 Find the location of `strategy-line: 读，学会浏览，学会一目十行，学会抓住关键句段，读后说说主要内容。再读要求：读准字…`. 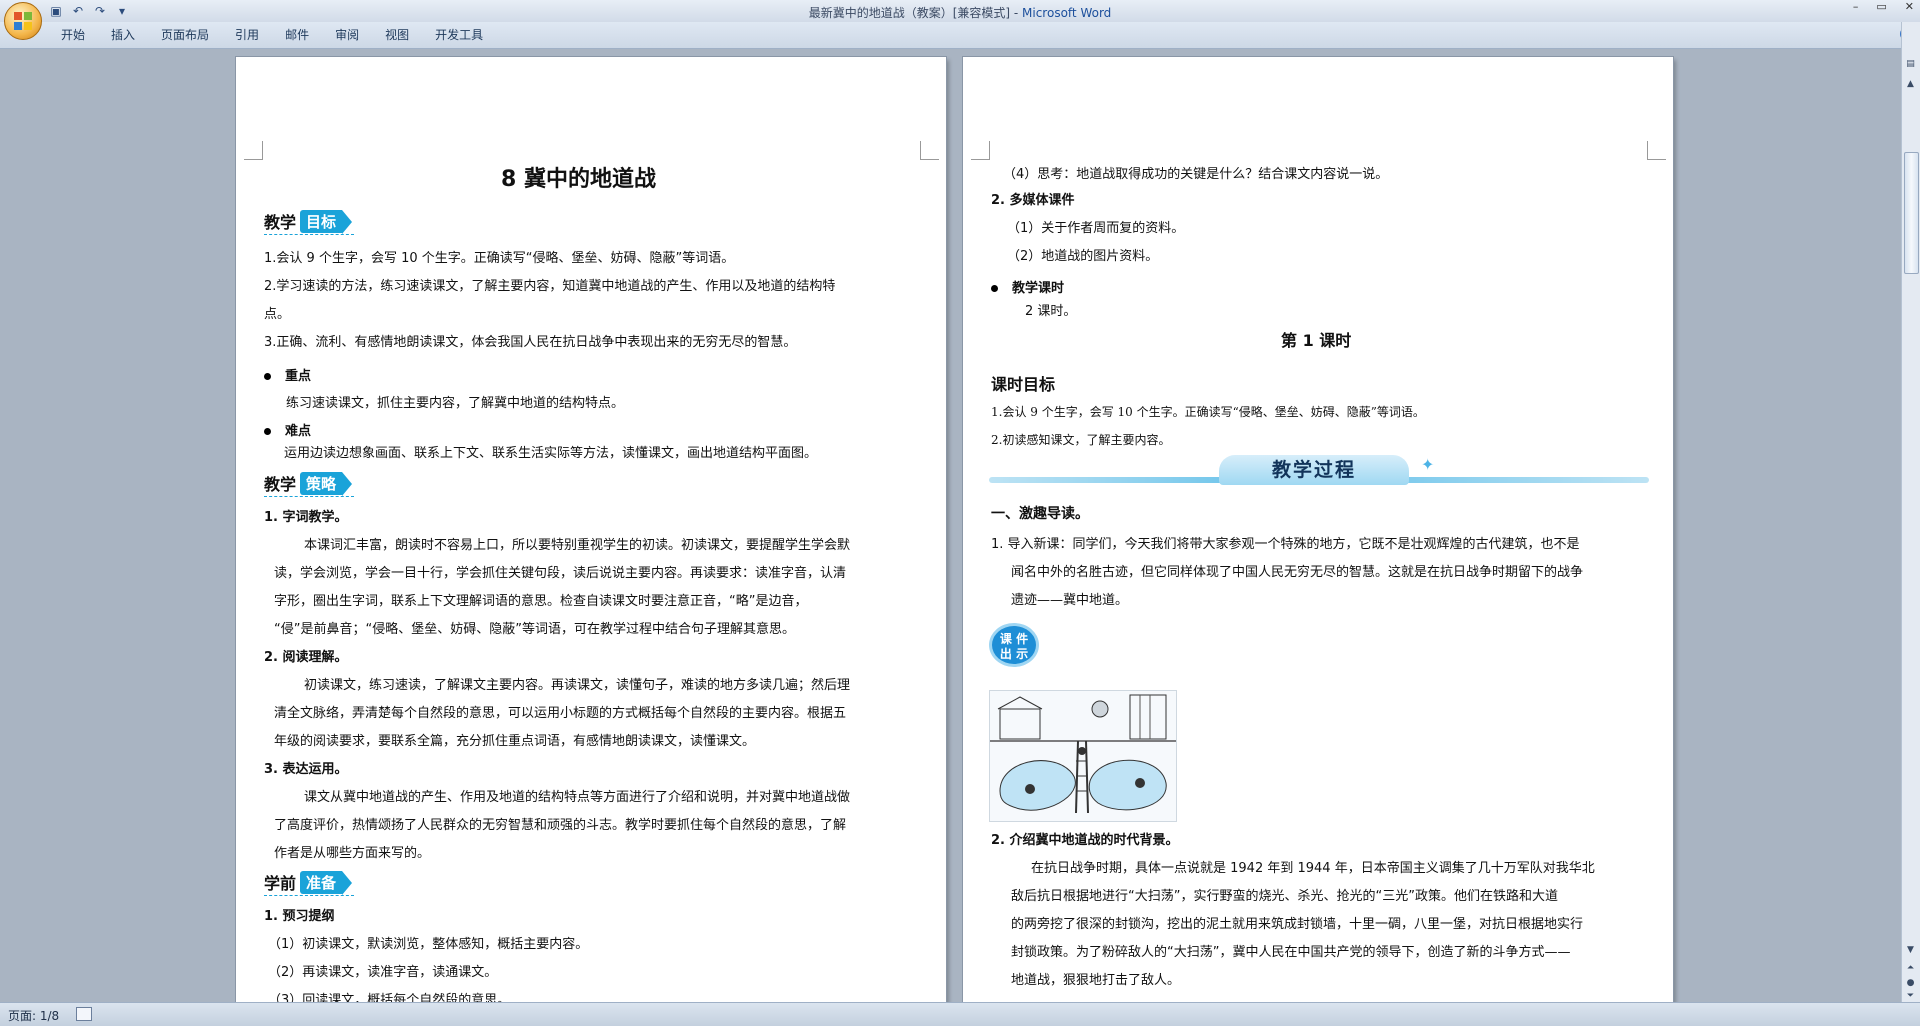

strategy-line: 读，学会浏览，学会一目十行，学会抓住关键句段，读后说说主要内容。再读要求：读准字… is located at coordinates (560, 573).